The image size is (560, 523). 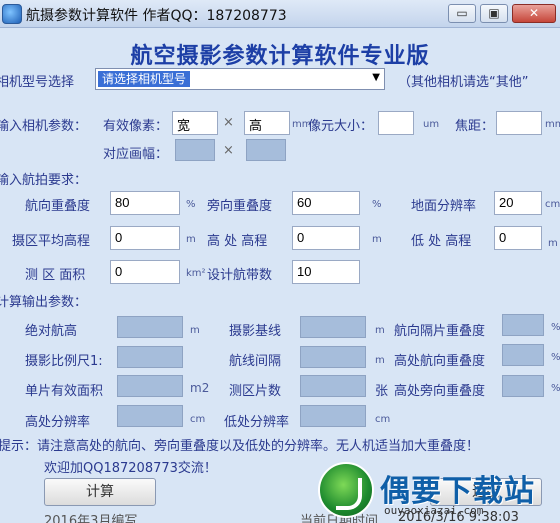 I want to click on camera-model-selected: 请选择相机型号, so click(x=144, y=79).